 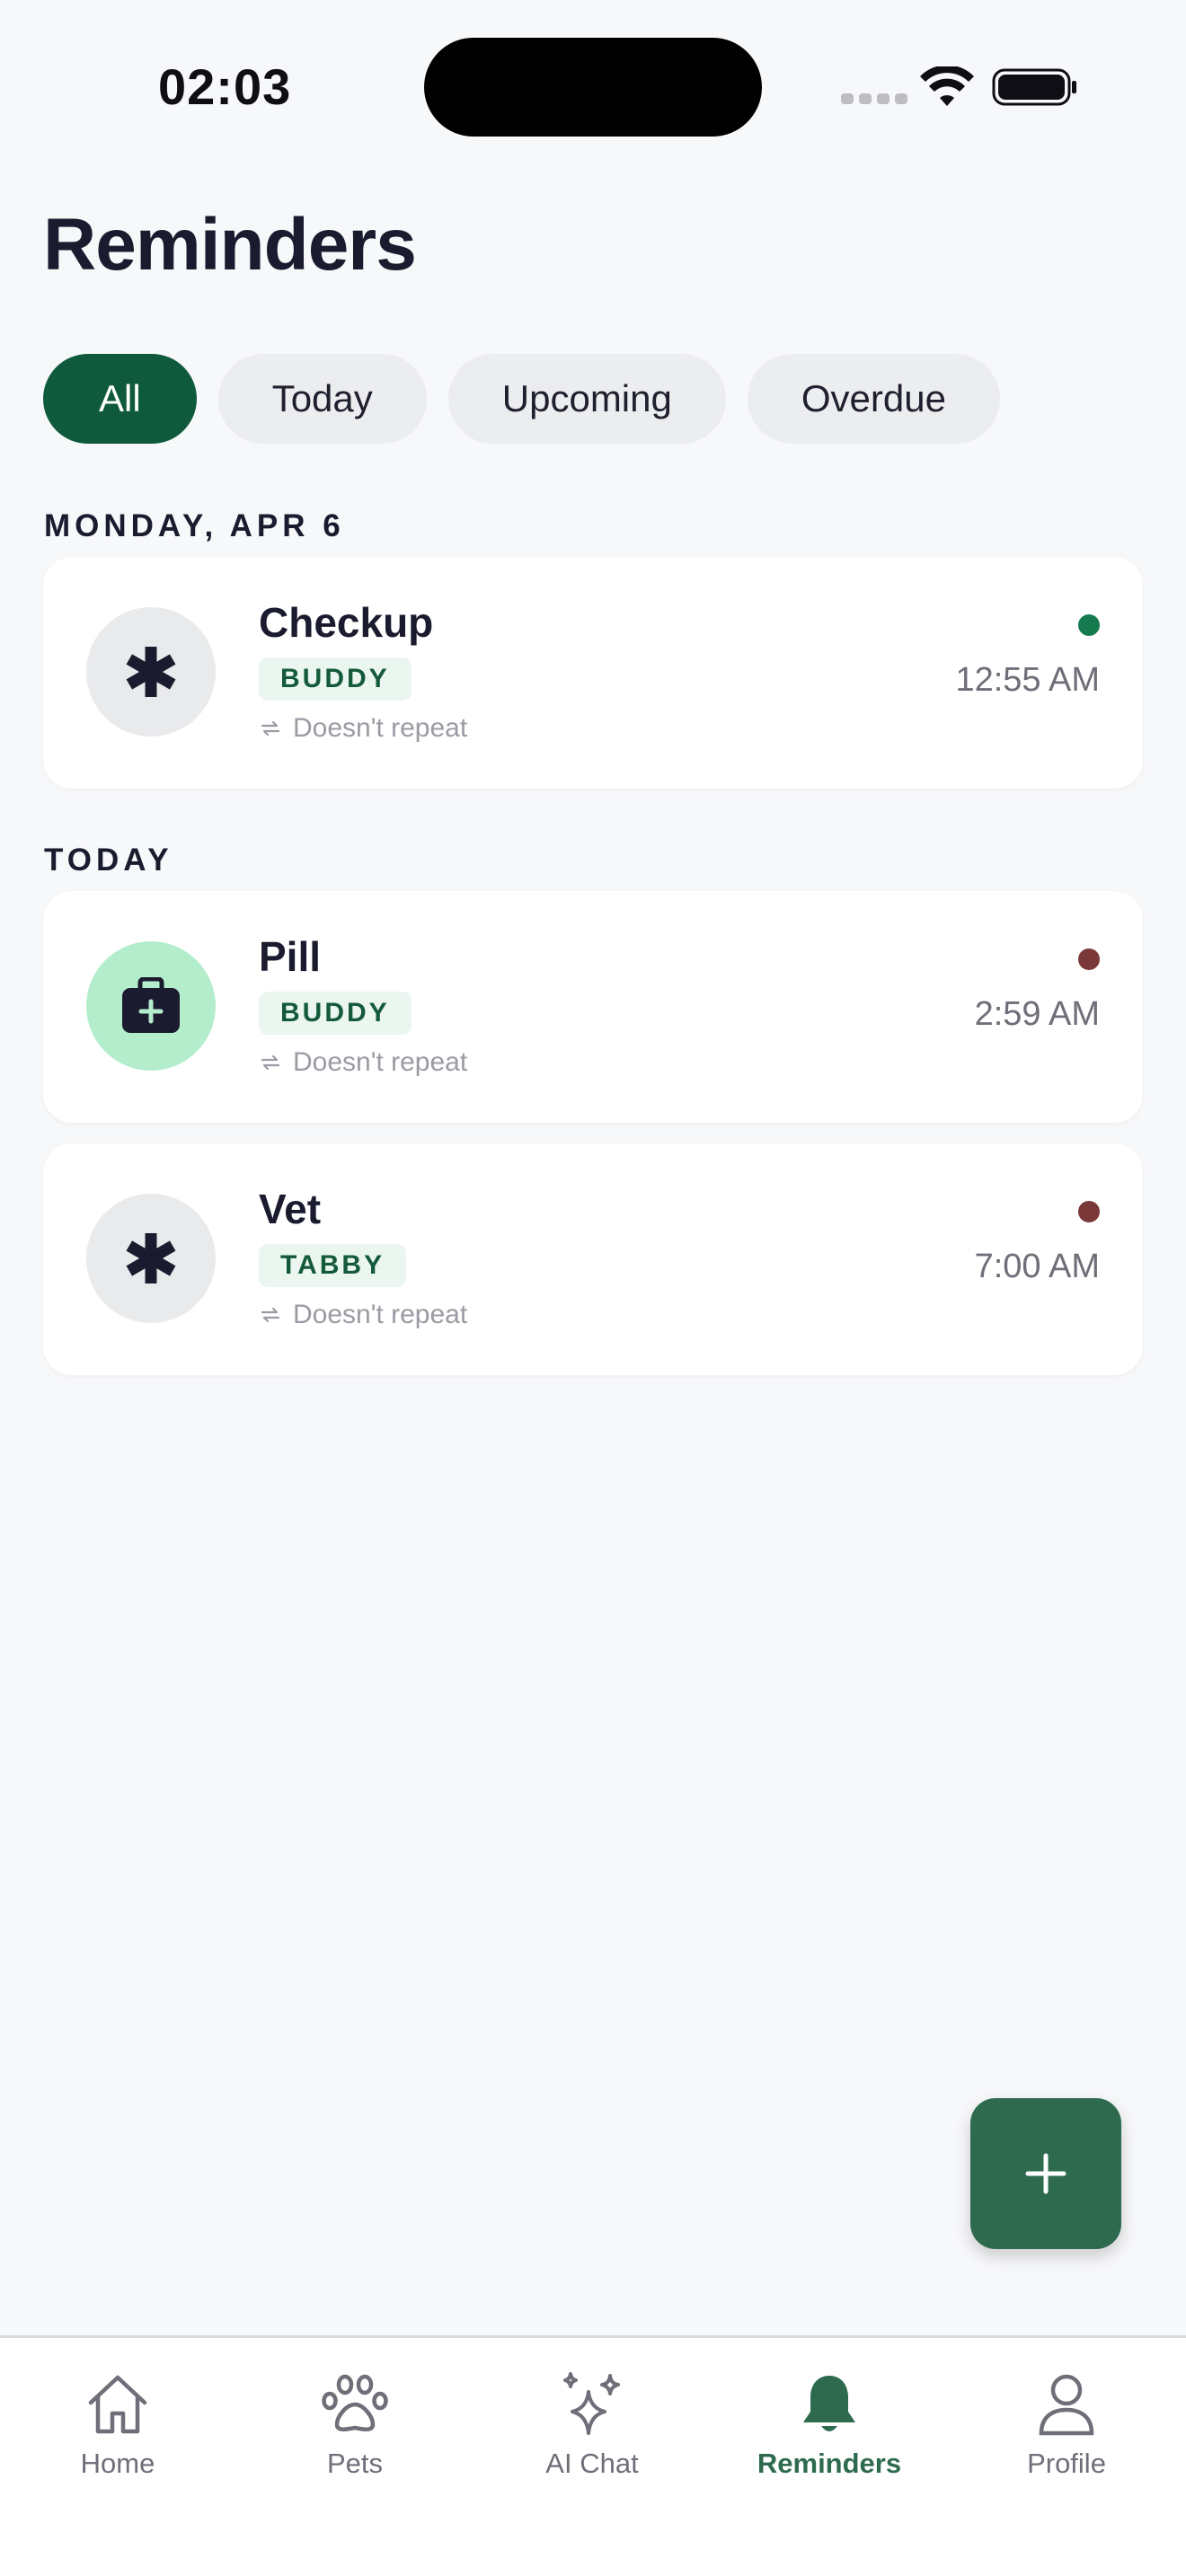 What do you see at coordinates (355, 2463) in the screenshot?
I see `tab-label: Pets` at bounding box center [355, 2463].